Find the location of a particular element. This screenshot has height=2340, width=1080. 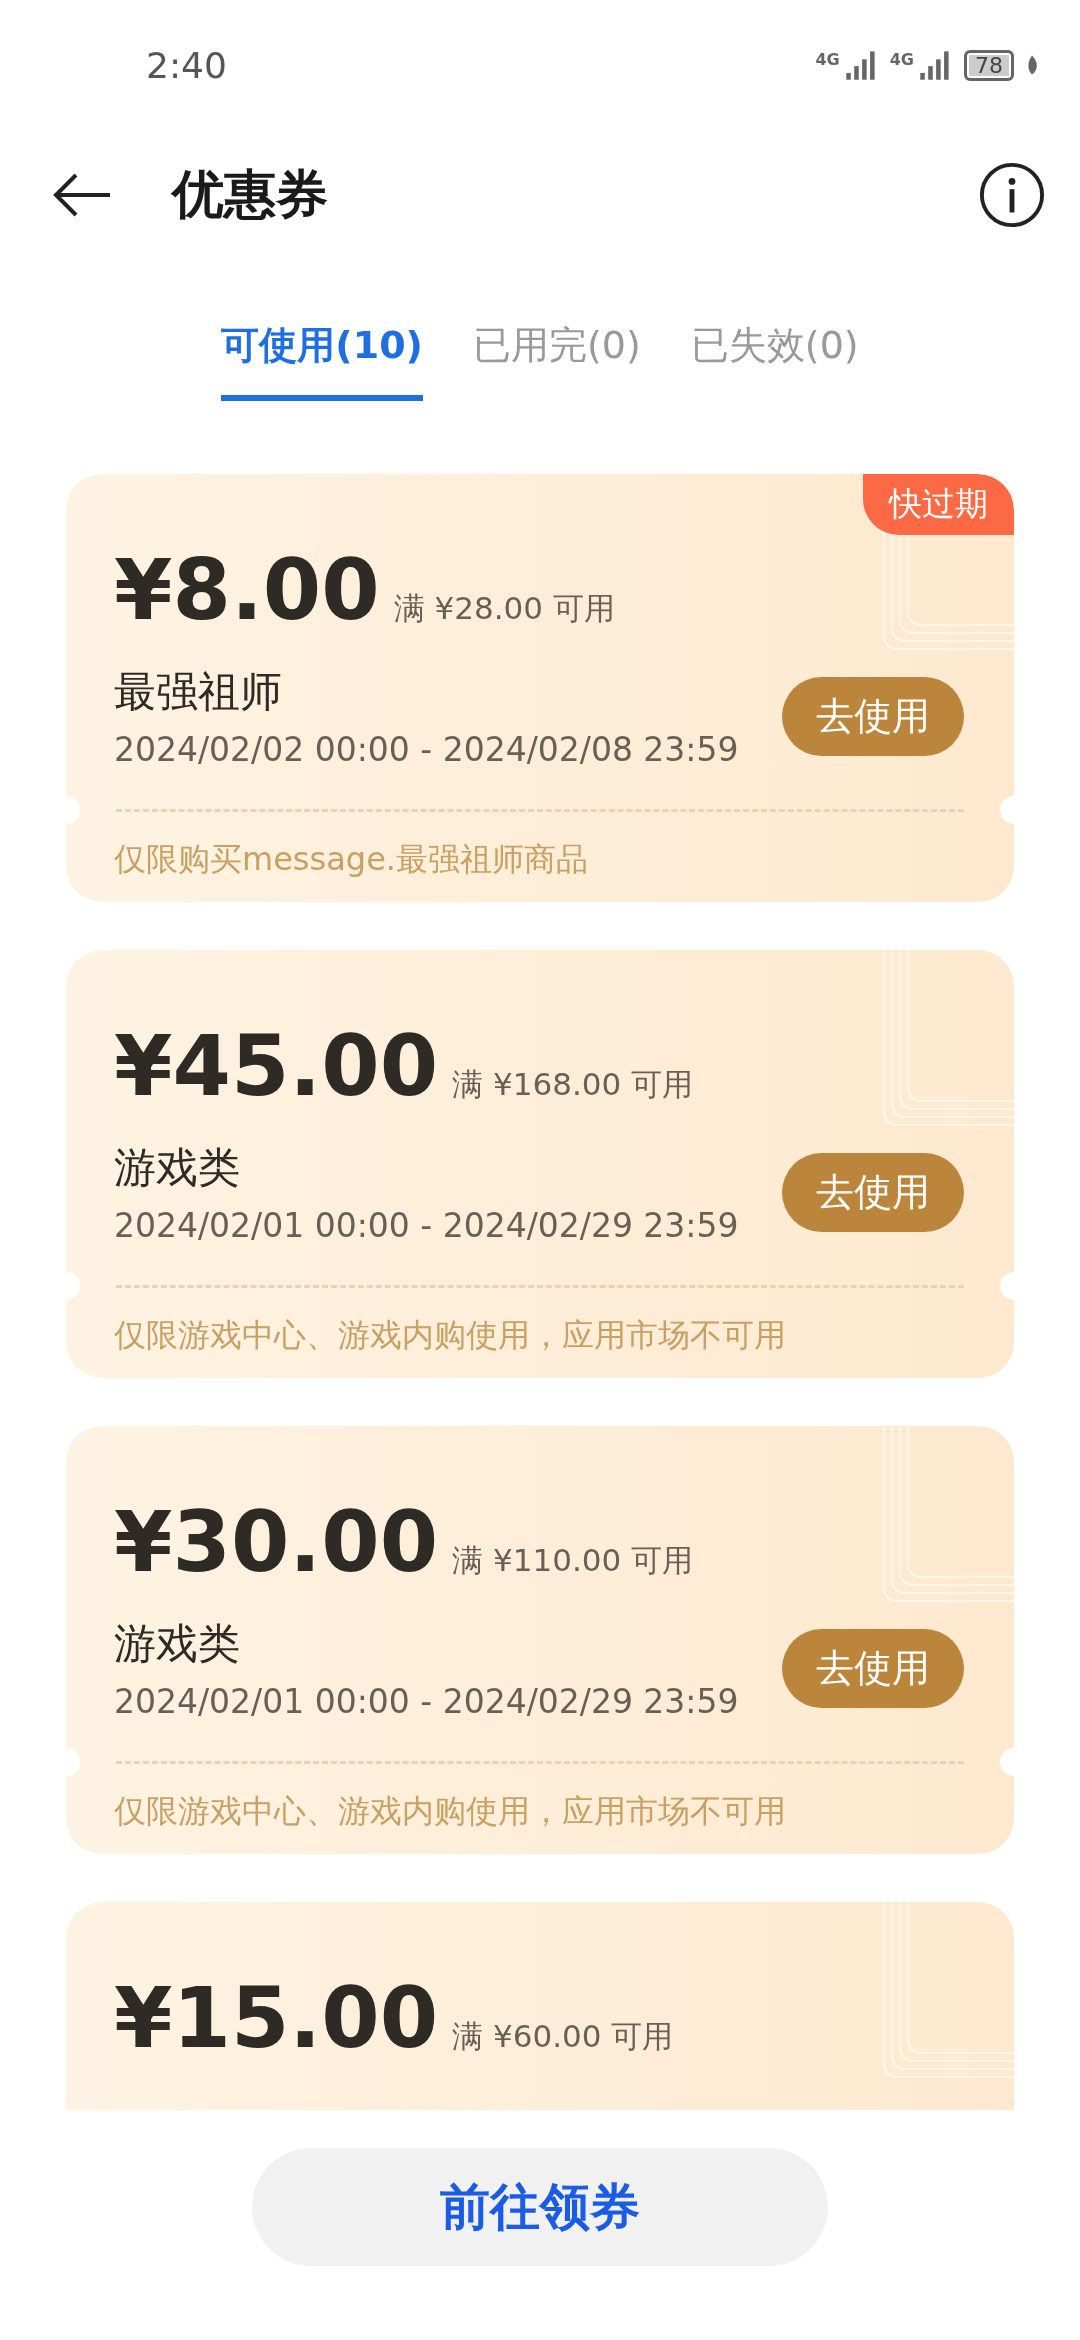

coupon-amount: ¥45.00 is located at coordinates (276, 1066).